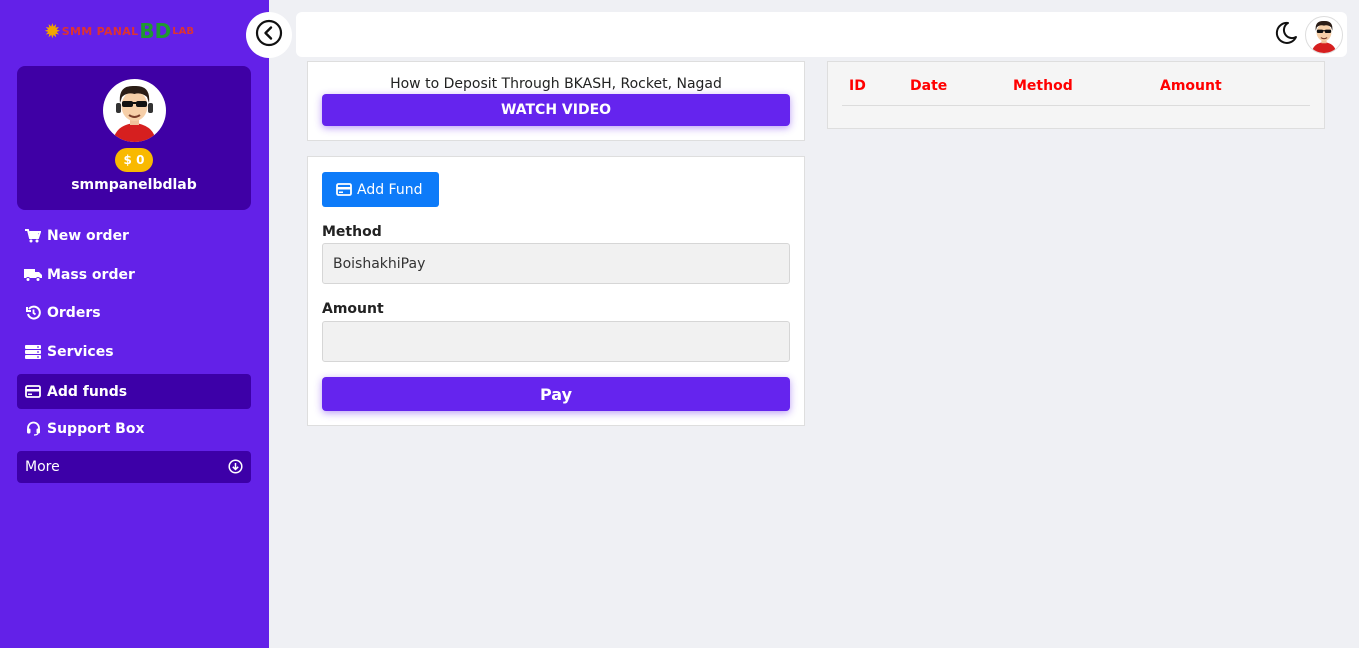  Describe the element at coordinates (33, 429) in the screenshot. I see `headset-icon` at that location.